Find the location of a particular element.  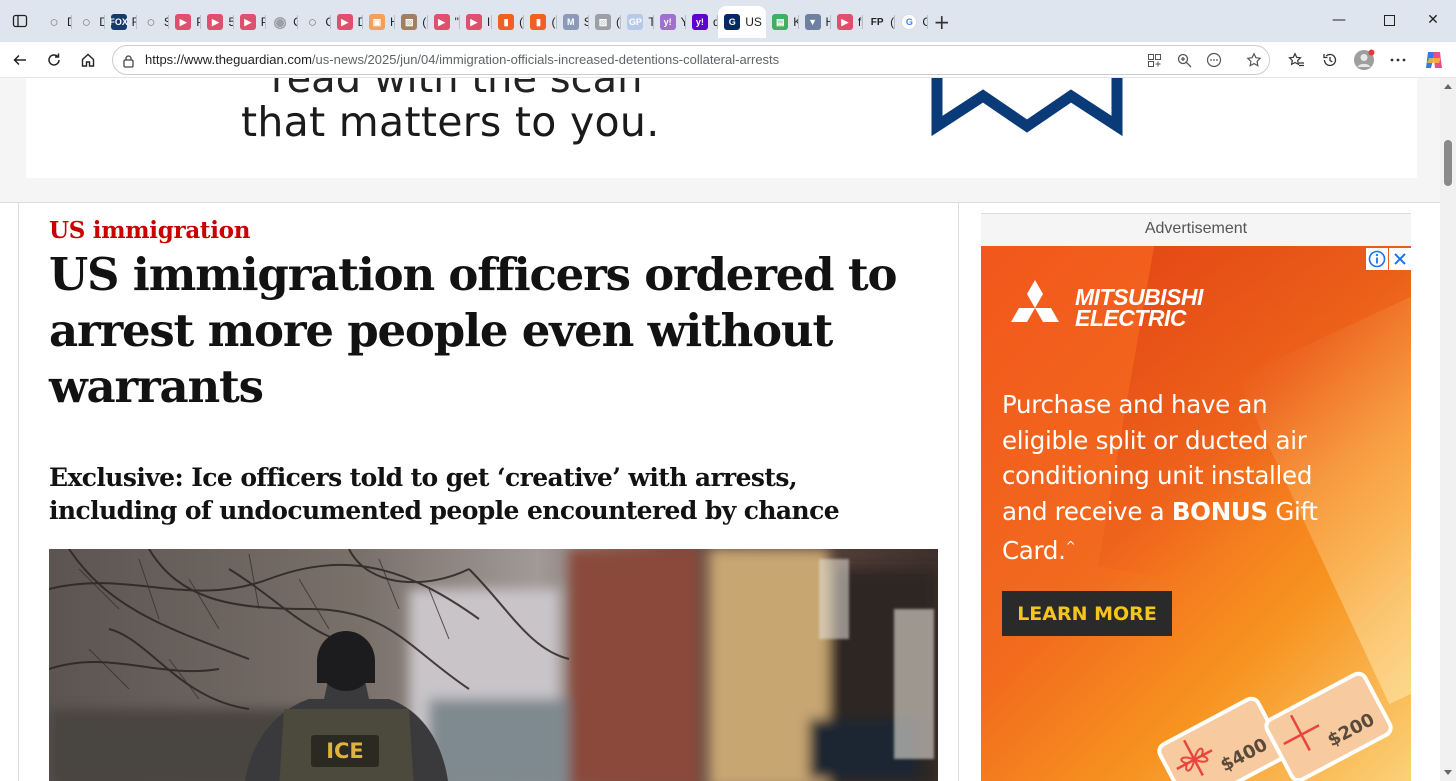

browser-tab: GUS✕ is located at coordinates (742, 22).